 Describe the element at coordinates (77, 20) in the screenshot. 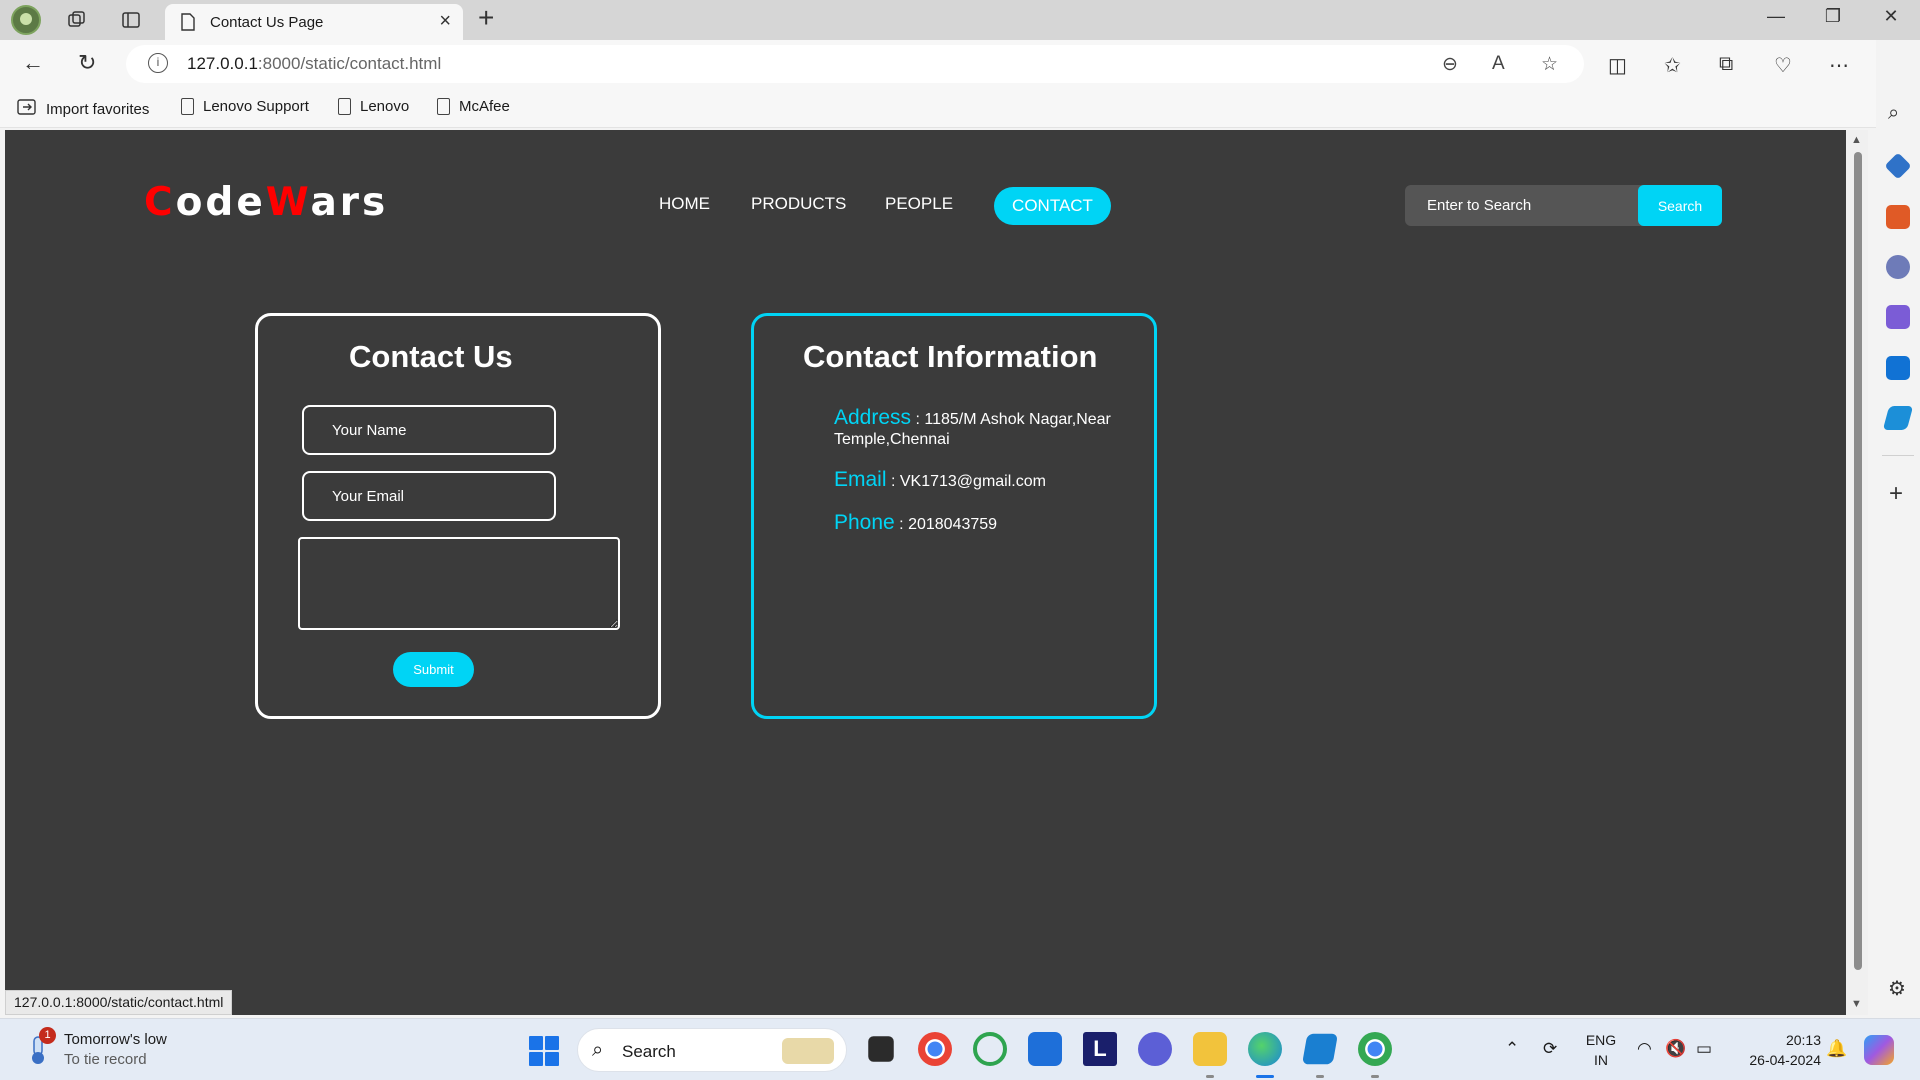

I see `collections-icon` at that location.